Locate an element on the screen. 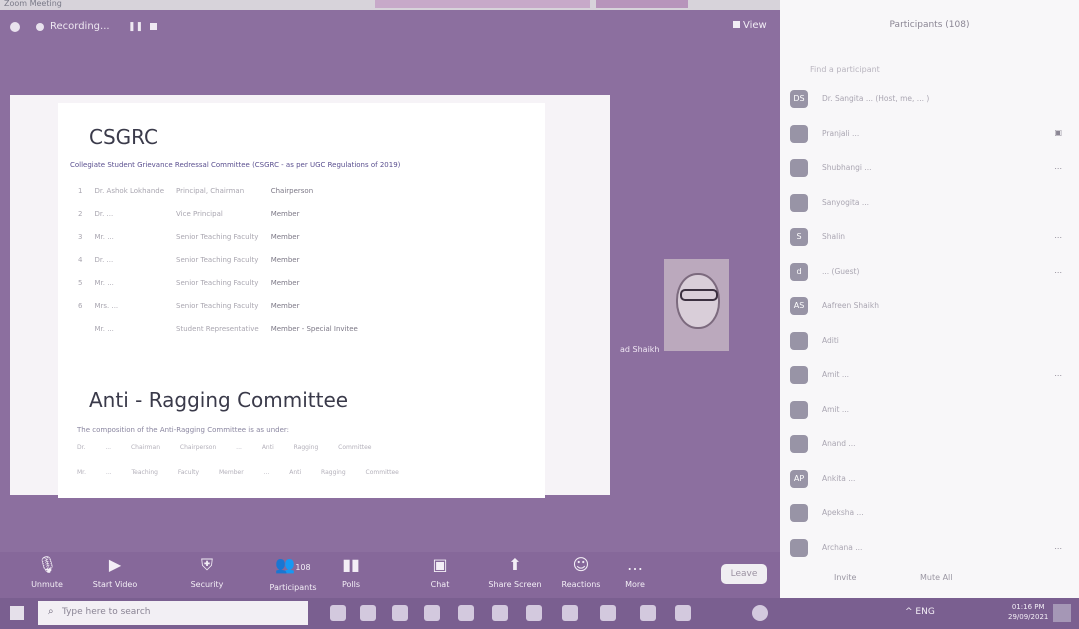  zoom-taskbar-icon is located at coordinates (760, 613).